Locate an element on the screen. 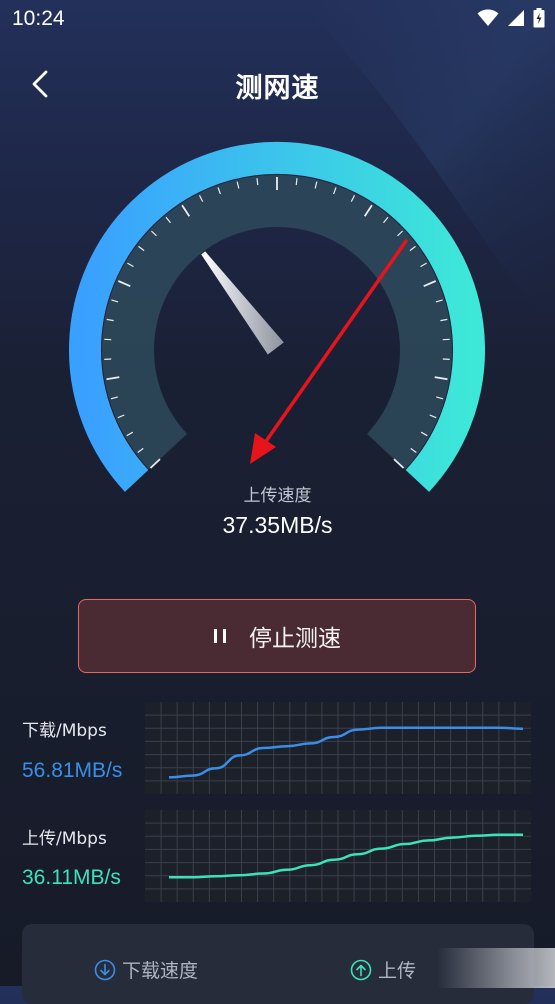 This screenshot has height=1004, width=555. download-circle-icon is located at coordinates (105, 970).